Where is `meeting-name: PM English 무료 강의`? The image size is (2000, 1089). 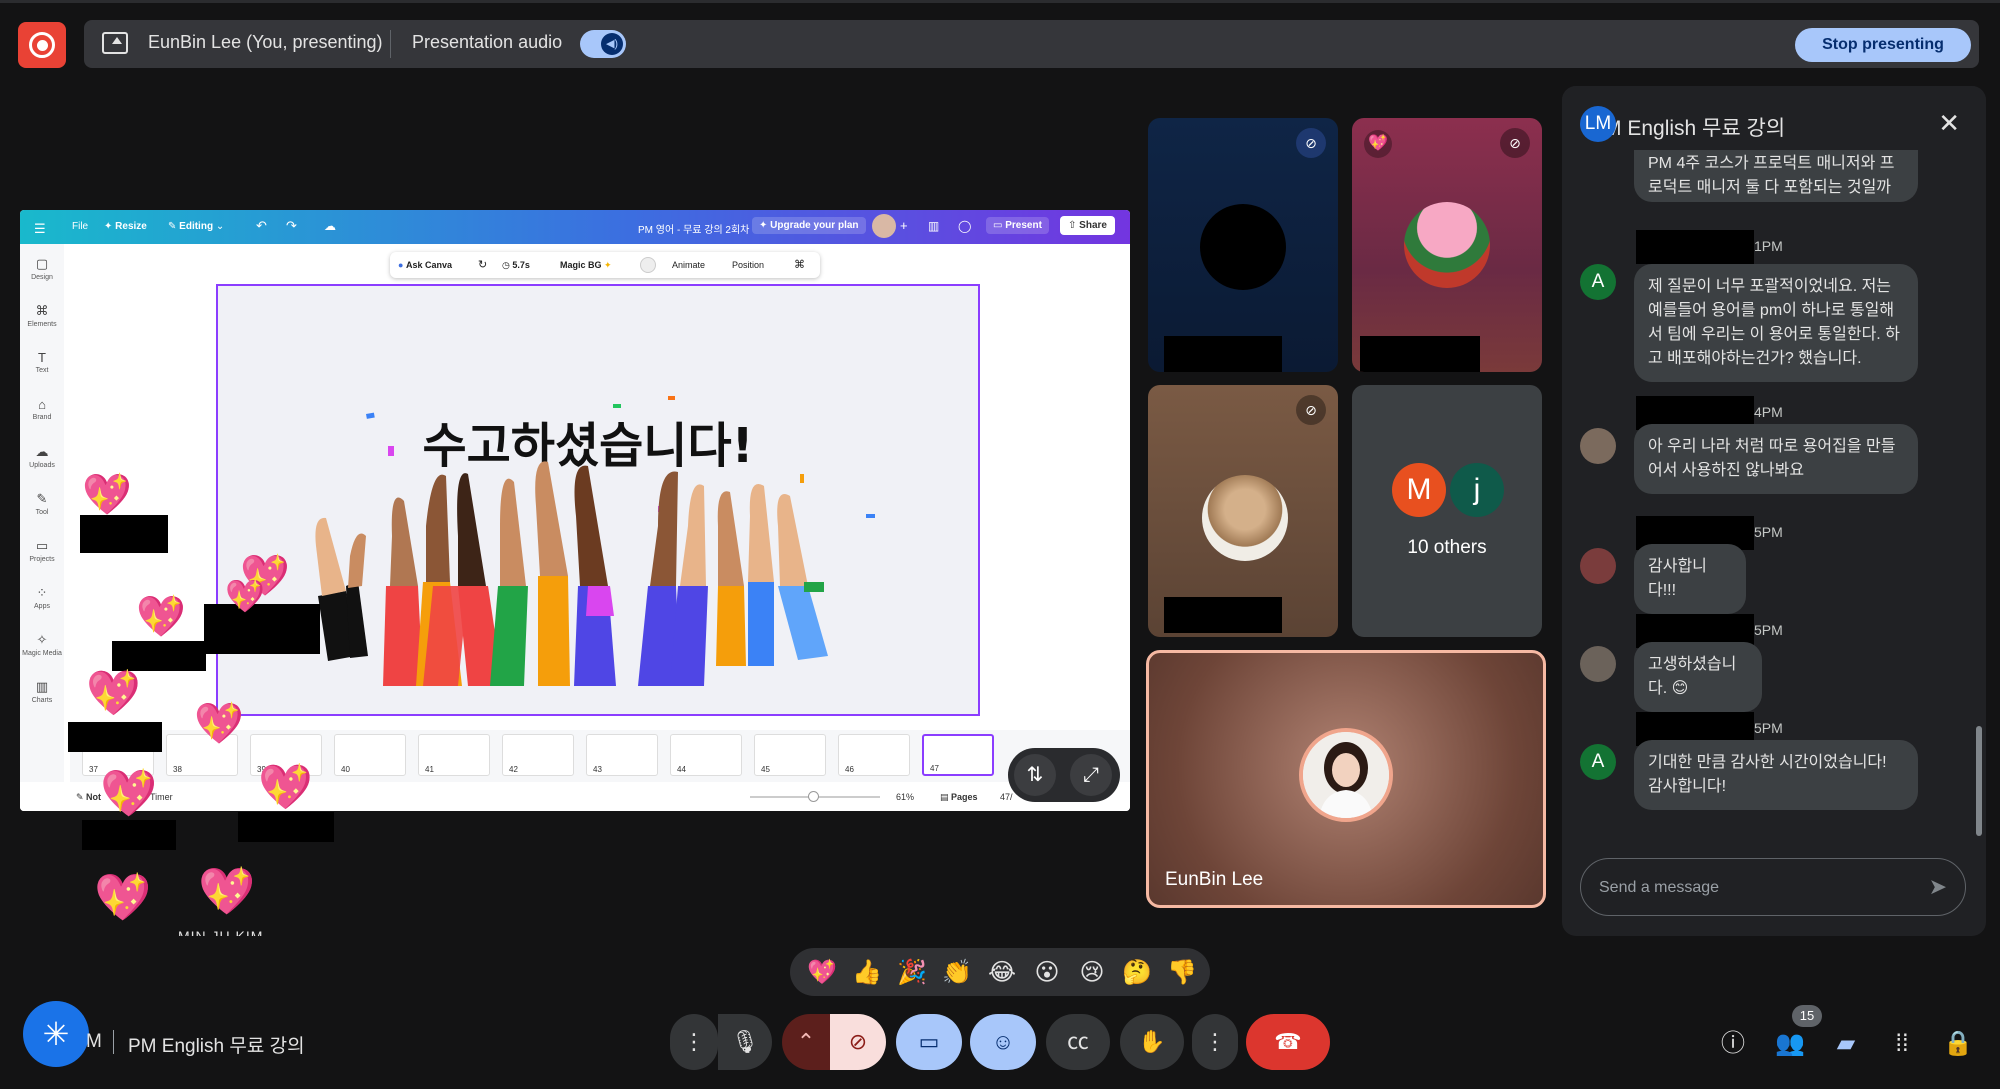 meeting-name: PM English 무료 강의 is located at coordinates (216, 1046).